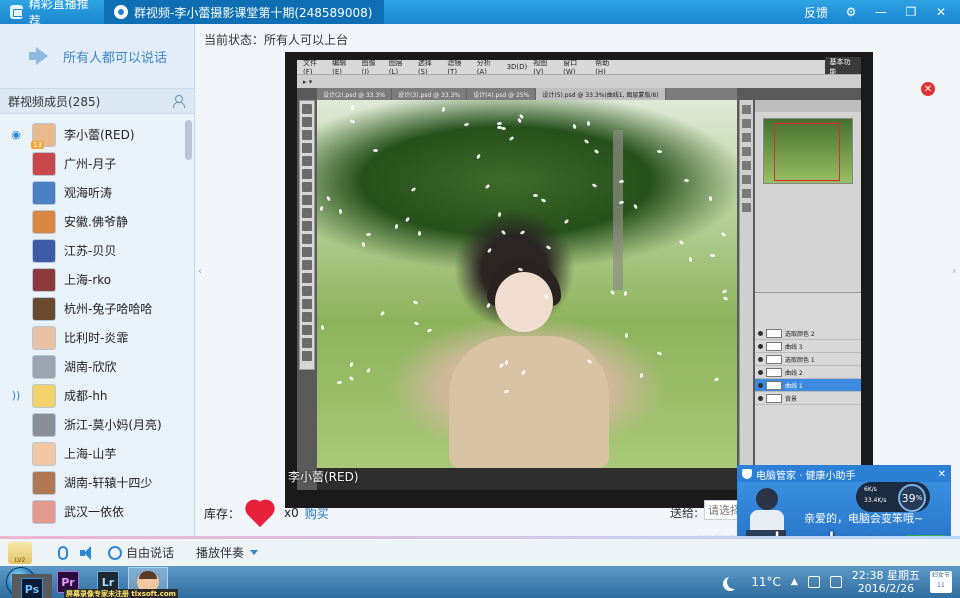 The image size is (960, 598). Describe the element at coordinates (97, 424) in the screenshot. I see `member-item: 浙江-莫小妈(月亮)` at that location.